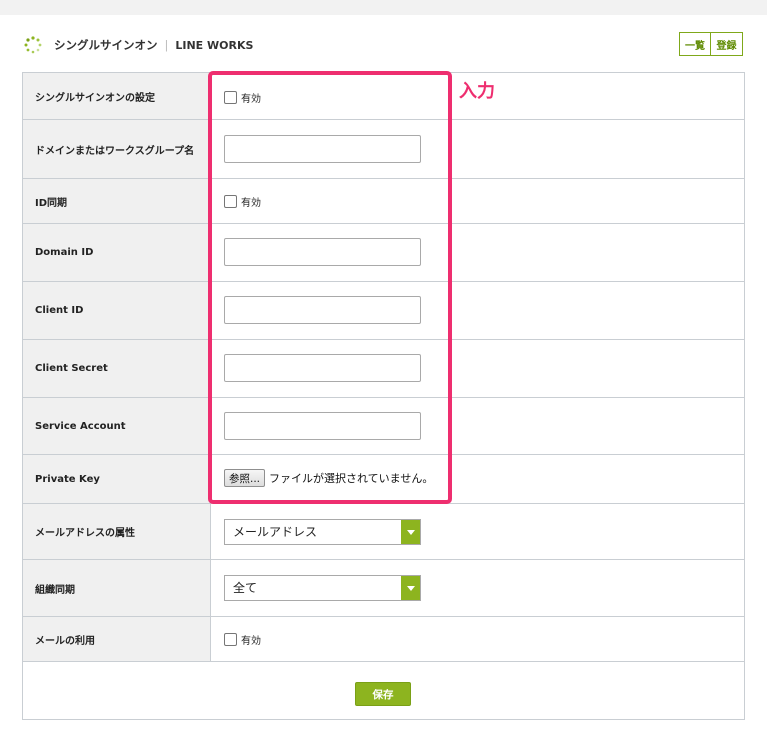  I want to click on domain-id-input, so click(322, 252).